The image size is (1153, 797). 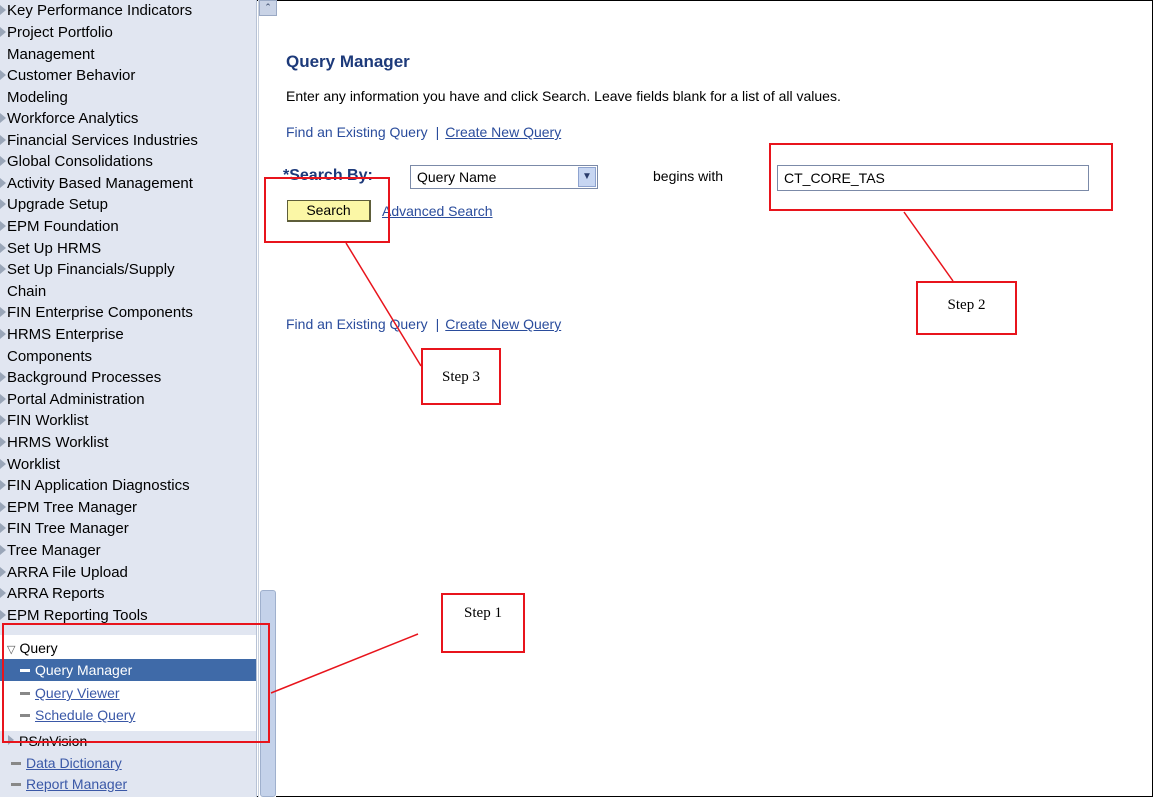 I want to click on step3-highlight-box, so click(x=327, y=210).